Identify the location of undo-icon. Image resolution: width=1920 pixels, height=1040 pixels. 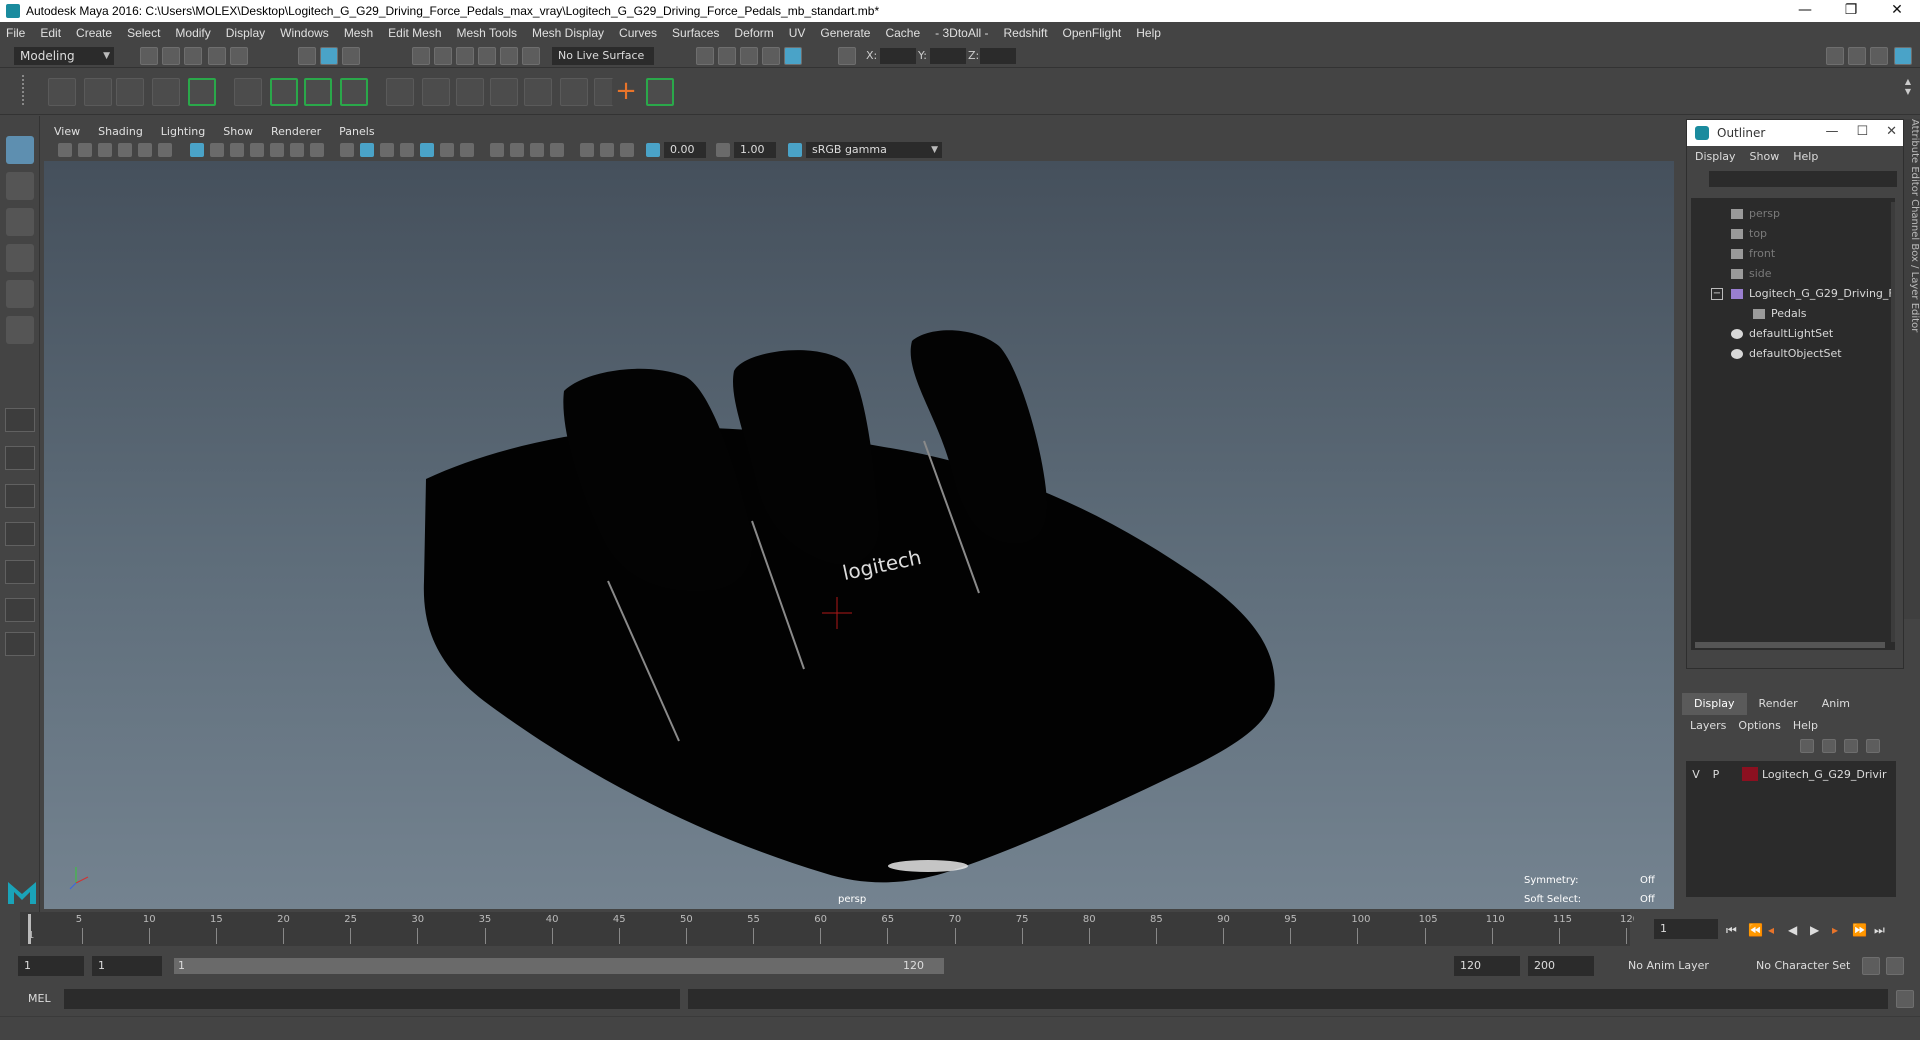
(217, 56).